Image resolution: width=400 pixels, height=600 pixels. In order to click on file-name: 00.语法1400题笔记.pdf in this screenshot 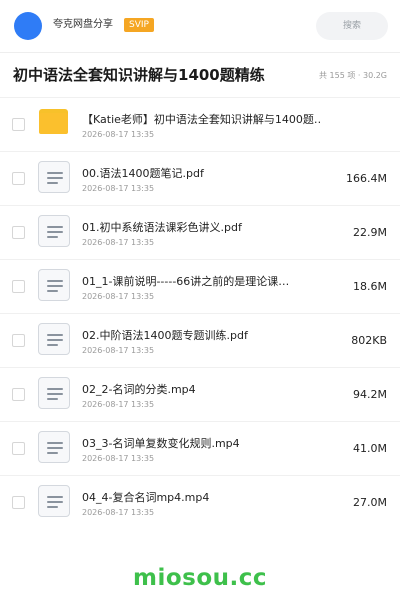, I will do `click(202, 173)`.